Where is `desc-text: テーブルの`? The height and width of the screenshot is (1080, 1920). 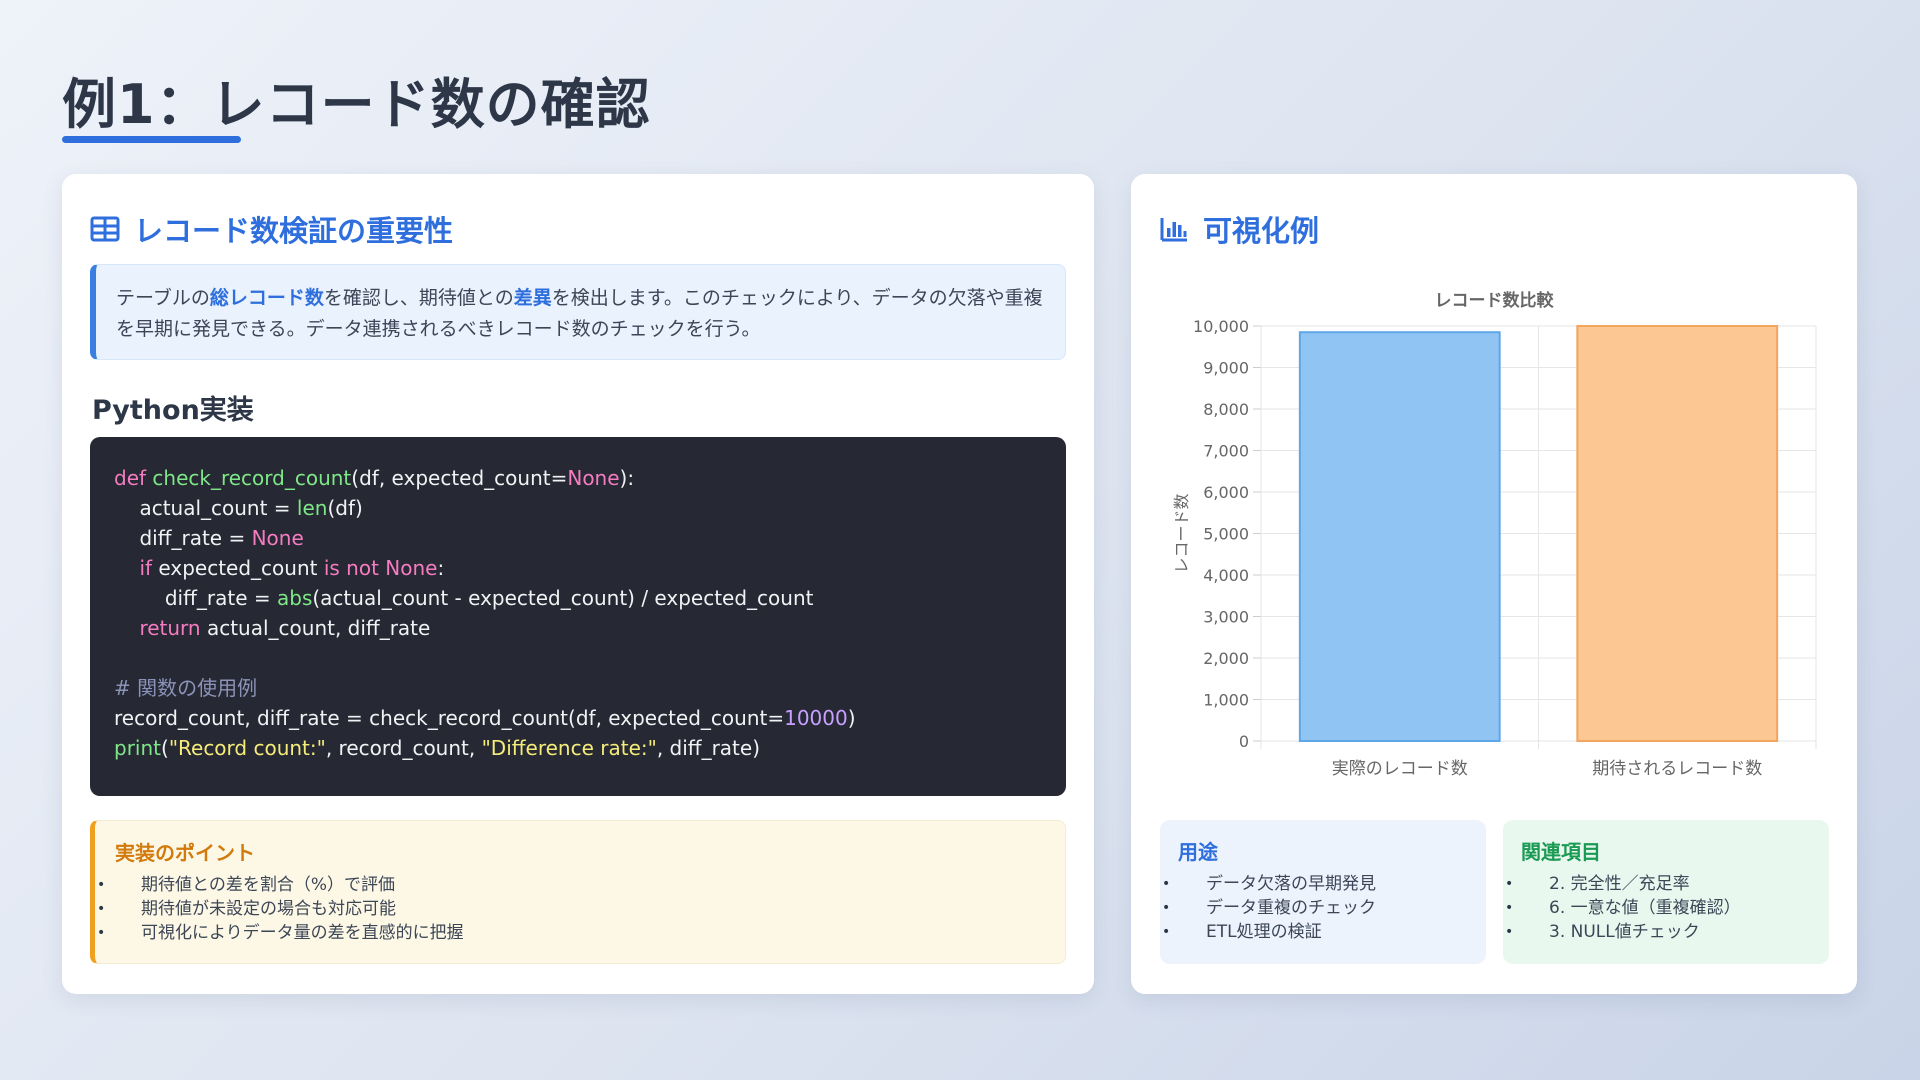 desc-text: テーブルの is located at coordinates (163, 298).